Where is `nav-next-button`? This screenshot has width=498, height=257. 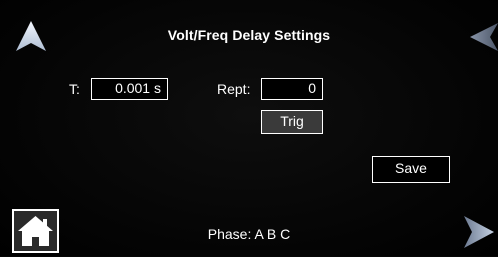
nav-next-button is located at coordinates (479, 232).